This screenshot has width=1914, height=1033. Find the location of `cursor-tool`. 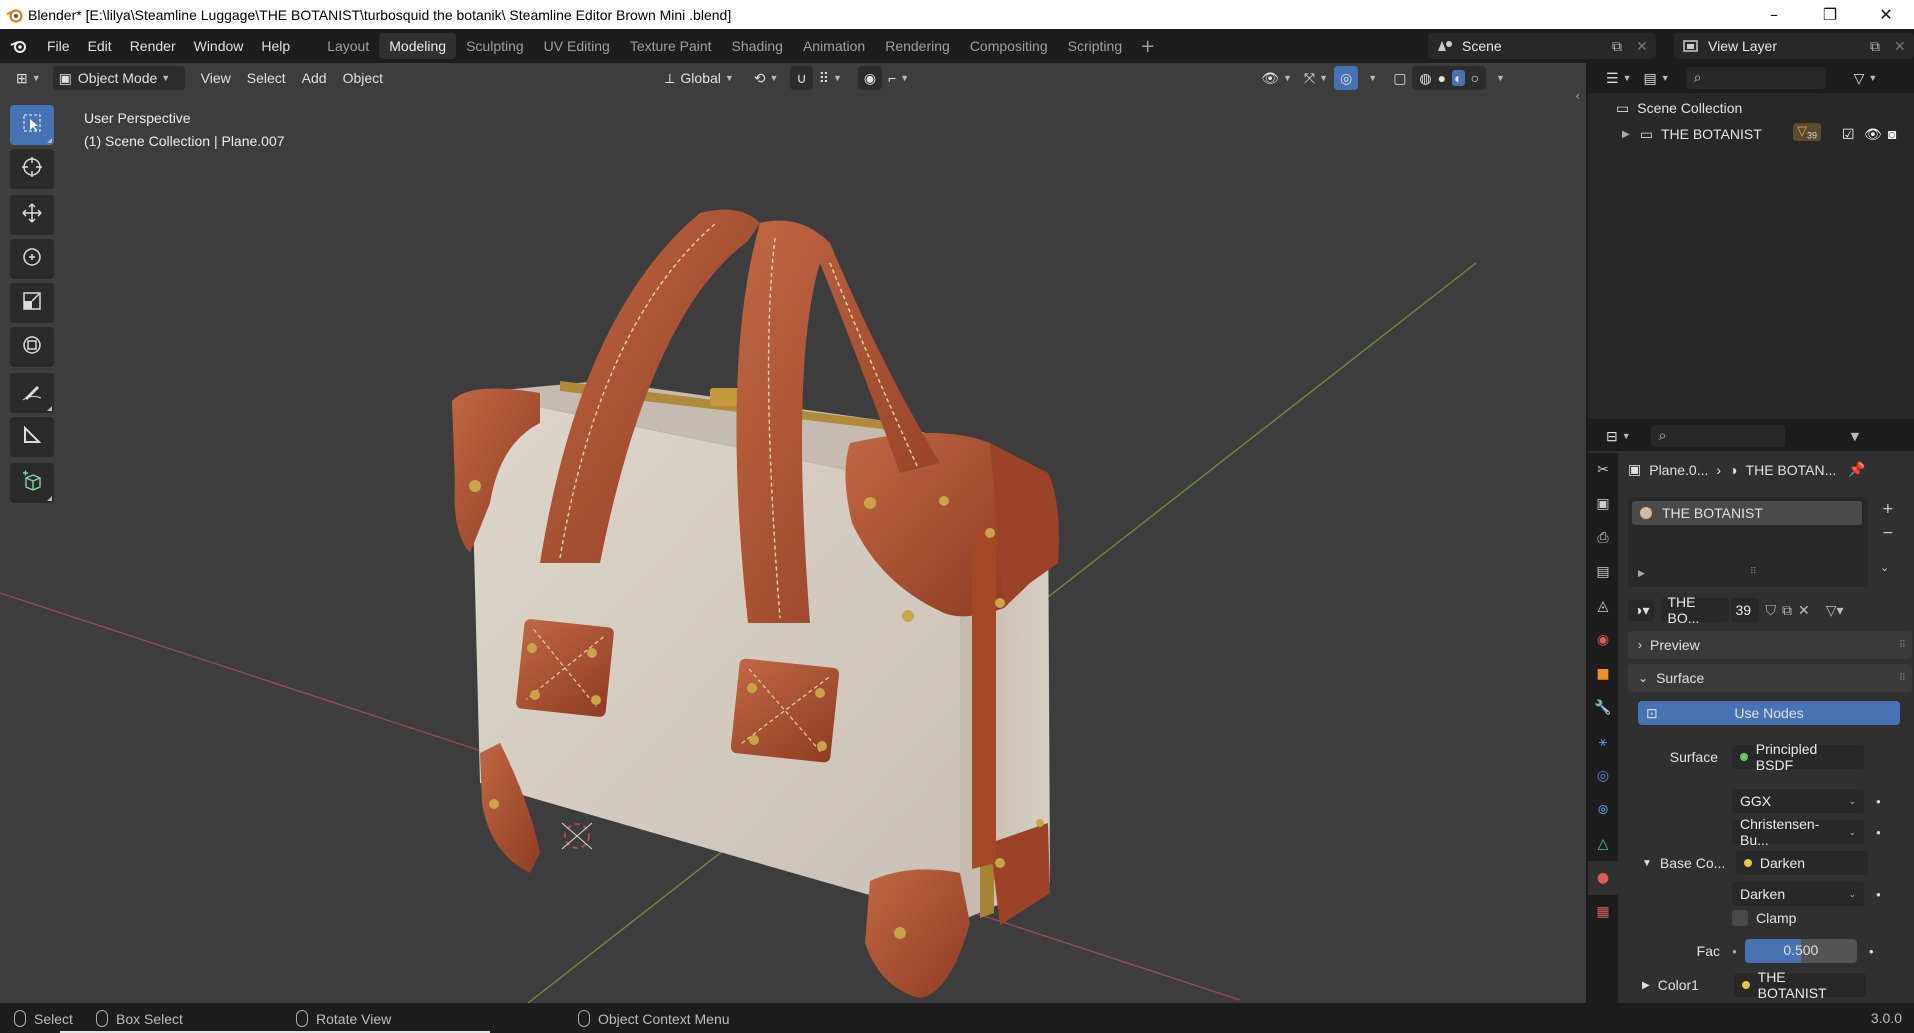

cursor-tool is located at coordinates (32, 169).